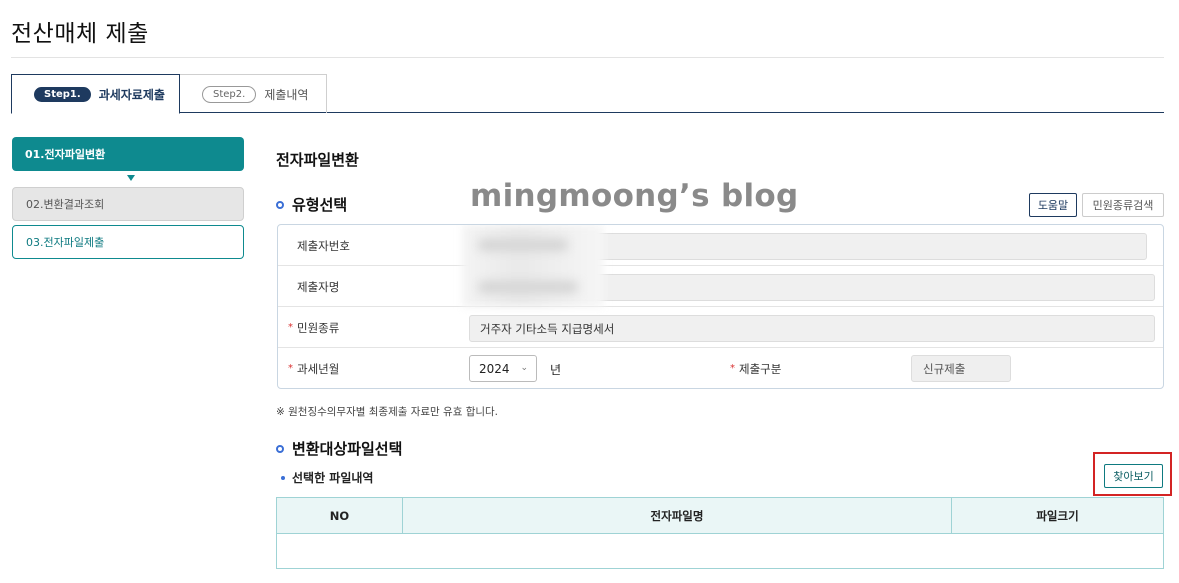 The width and height of the screenshot is (1179, 583). Describe the element at coordinates (533, 266) in the screenshot. I see `redacted-blur` at that location.